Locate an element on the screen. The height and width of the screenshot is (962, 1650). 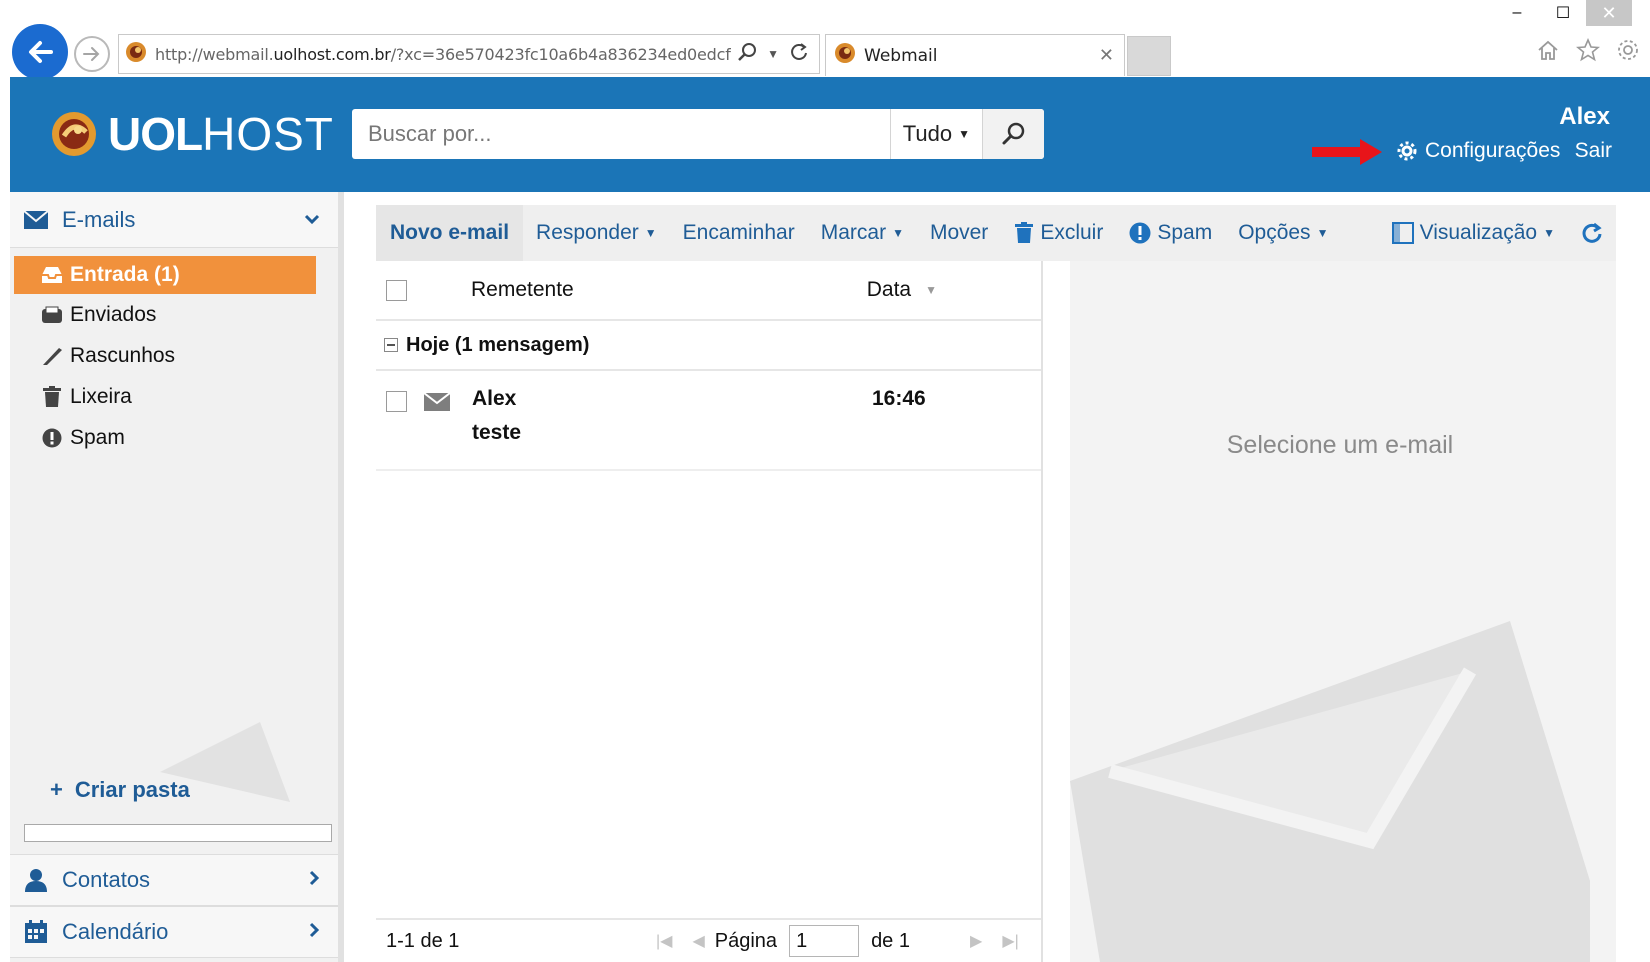
maximize-button: ☐ is located at coordinates (1563, 13).